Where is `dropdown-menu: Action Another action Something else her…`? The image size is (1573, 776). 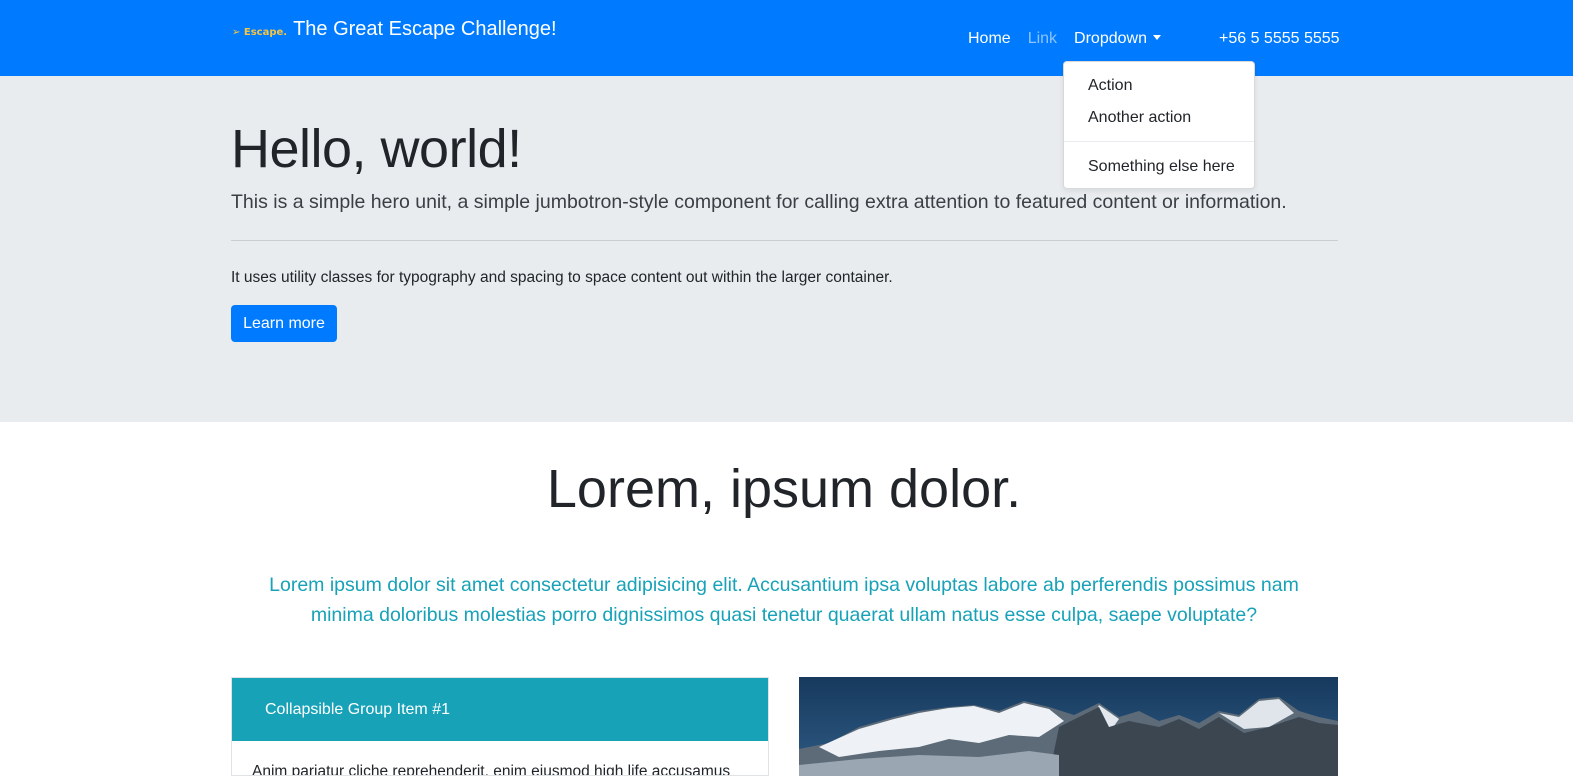 dropdown-menu: Action Another action Something else her… is located at coordinates (1159, 125).